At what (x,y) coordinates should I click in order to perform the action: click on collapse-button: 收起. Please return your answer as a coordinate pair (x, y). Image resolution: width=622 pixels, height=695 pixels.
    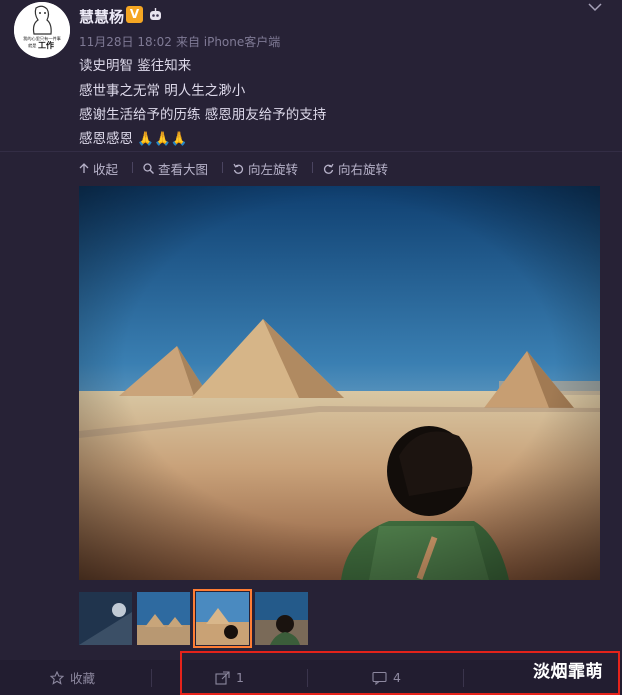
    Looking at the image, I should click on (98, 168).